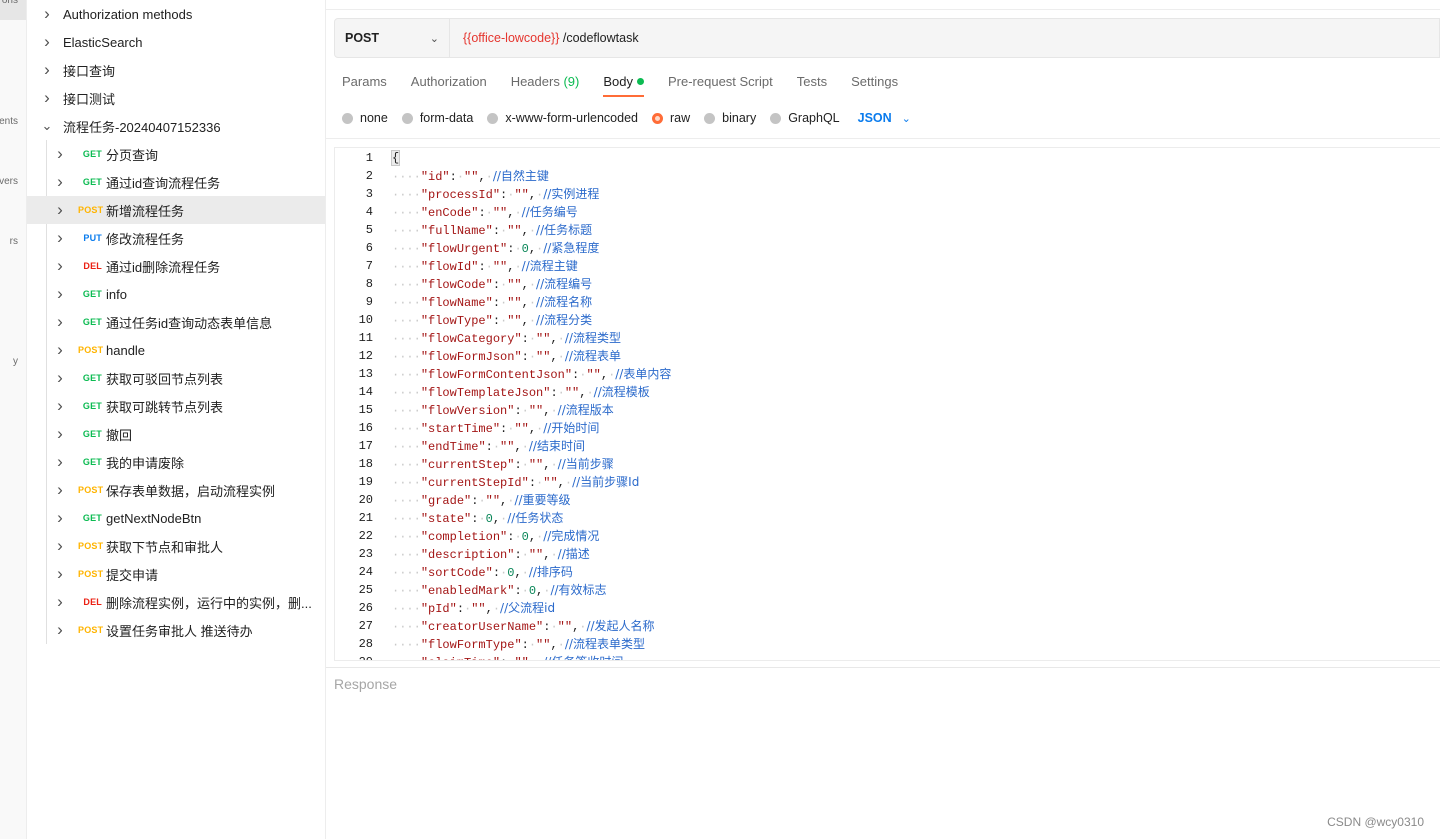  I want to click on body-type-radio-graphql: GraphQL, so click(805, 118).